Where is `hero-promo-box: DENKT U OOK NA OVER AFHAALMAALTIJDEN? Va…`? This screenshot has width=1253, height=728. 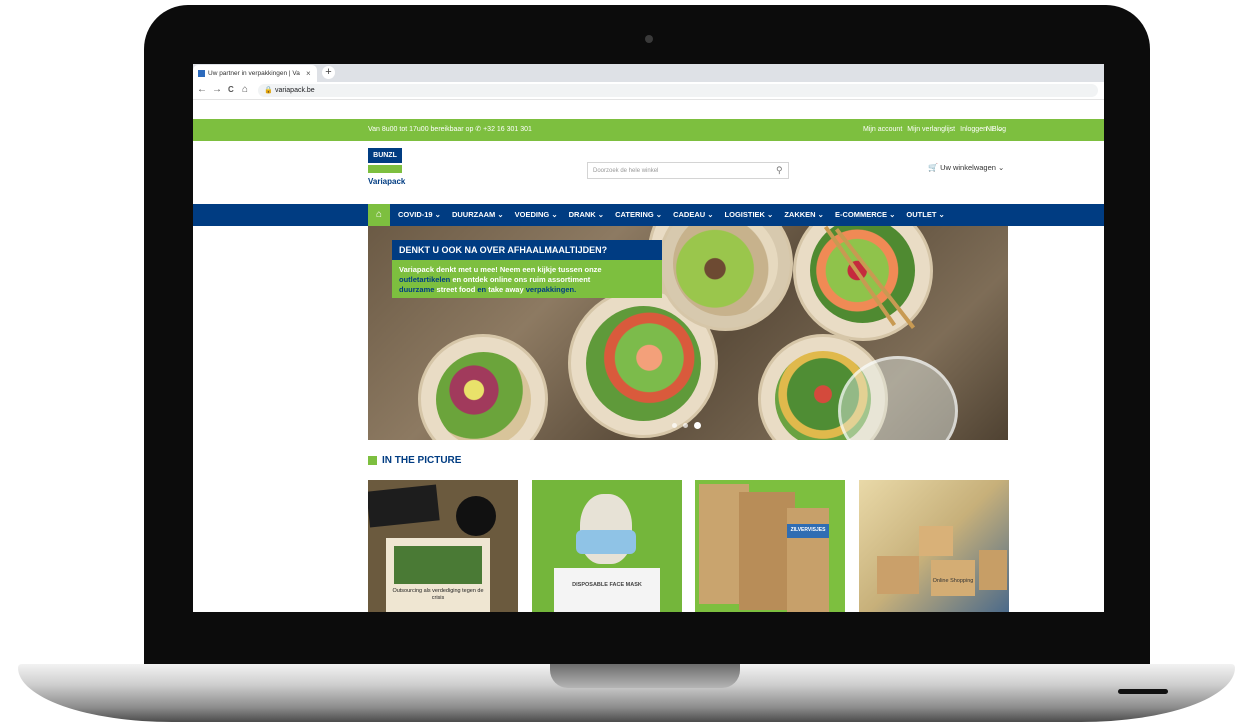 hero-promo-box: DENKT U OOK NA OVER AFHAALMAALTIJDEN? Va… is located at coordinates (527, 274).